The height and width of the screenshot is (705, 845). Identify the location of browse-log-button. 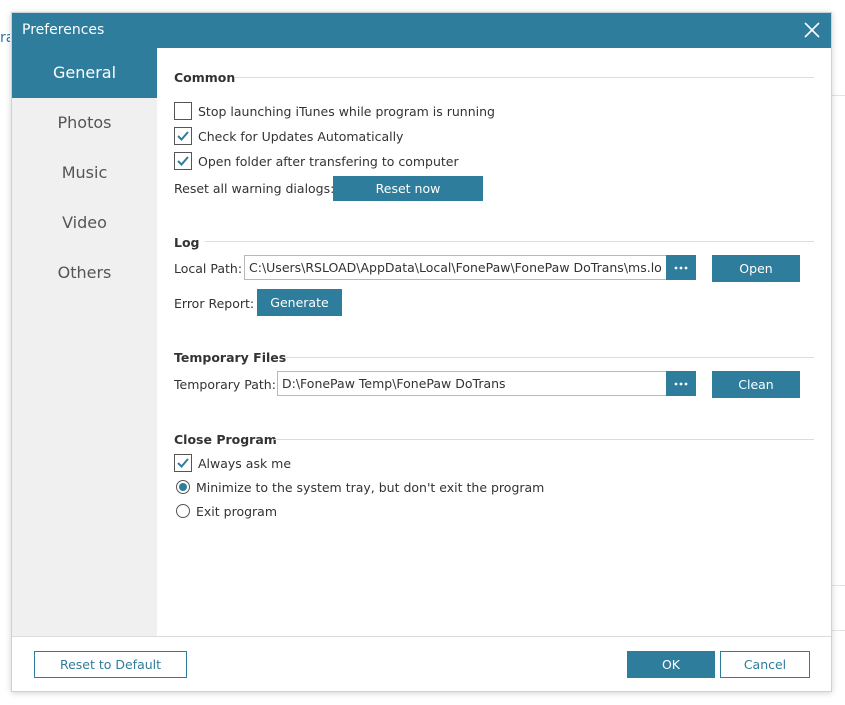
(681, 267).